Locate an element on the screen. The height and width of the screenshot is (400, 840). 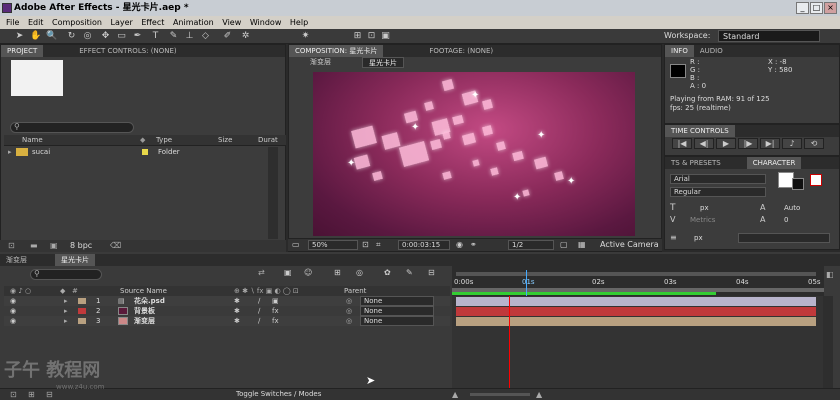
zoom-select: 50% is located at coordinates (333, 245).